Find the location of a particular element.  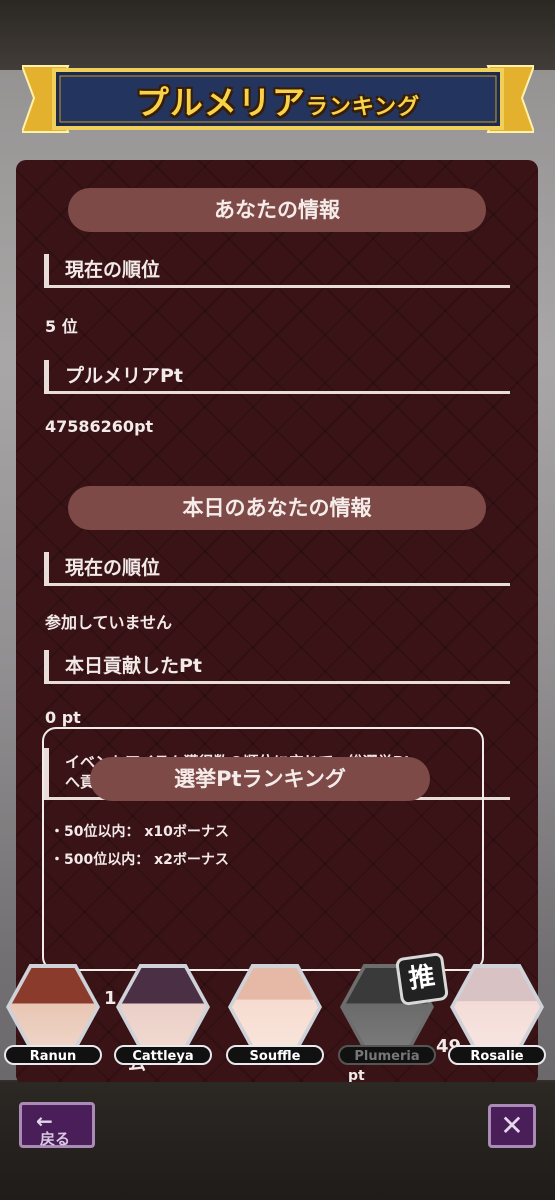

character-rosalie: Rosalie is located at coordinates (497, 1017).